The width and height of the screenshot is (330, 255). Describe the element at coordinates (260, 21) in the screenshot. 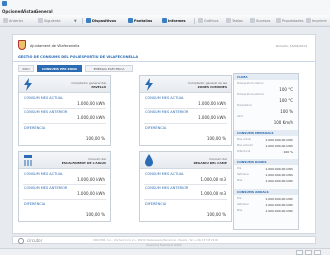

I see `toolbar-events-button: Sucesos` at that location.